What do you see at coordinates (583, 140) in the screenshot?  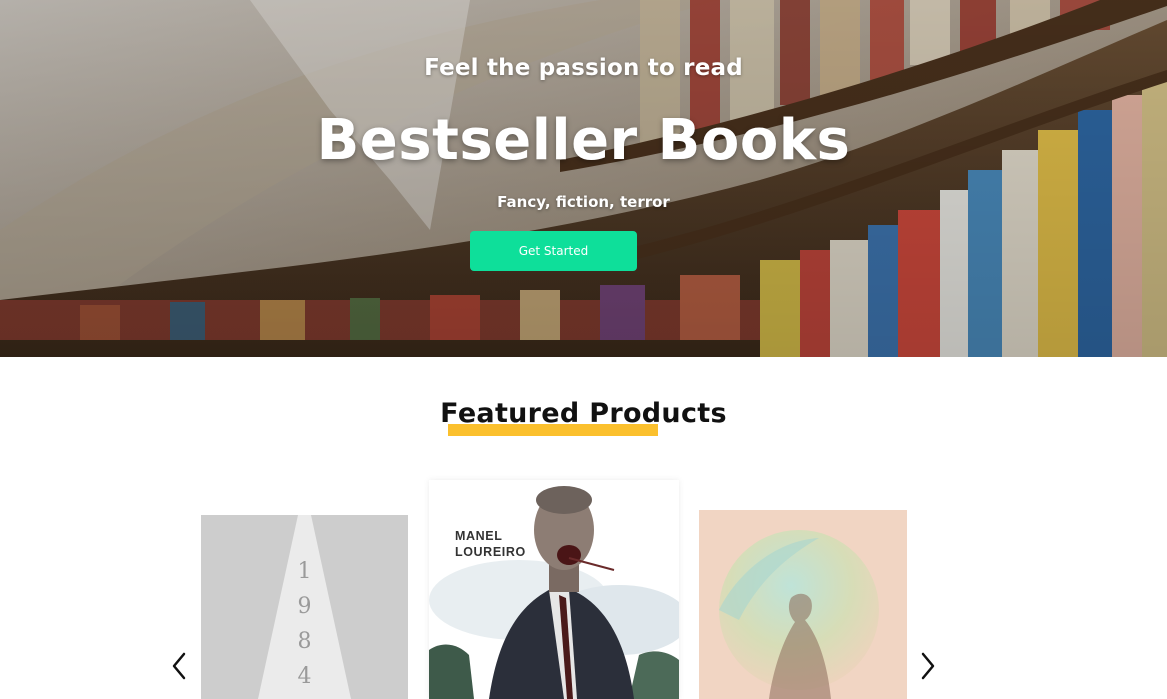 I see `hero-title: Bestseller Books` at bounding box center [583, 140].